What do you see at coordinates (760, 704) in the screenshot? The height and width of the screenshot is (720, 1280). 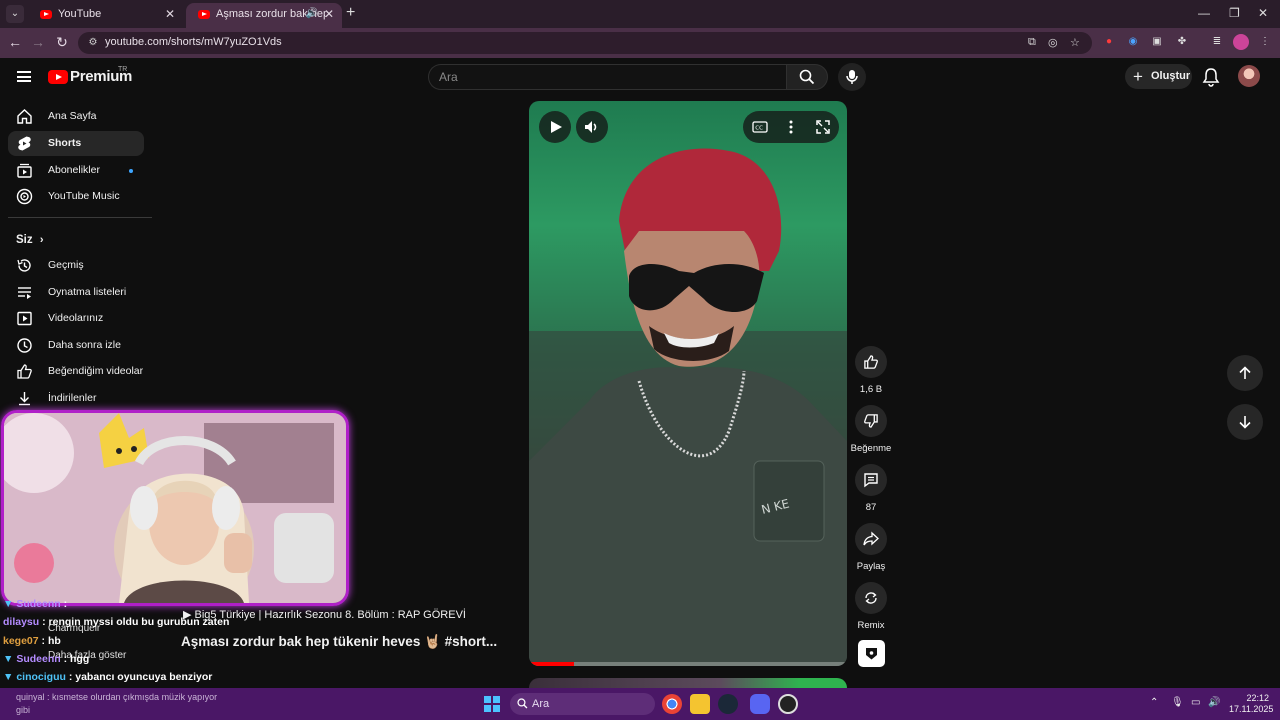 I see `discord-icon` at bounding box center [760, 704].